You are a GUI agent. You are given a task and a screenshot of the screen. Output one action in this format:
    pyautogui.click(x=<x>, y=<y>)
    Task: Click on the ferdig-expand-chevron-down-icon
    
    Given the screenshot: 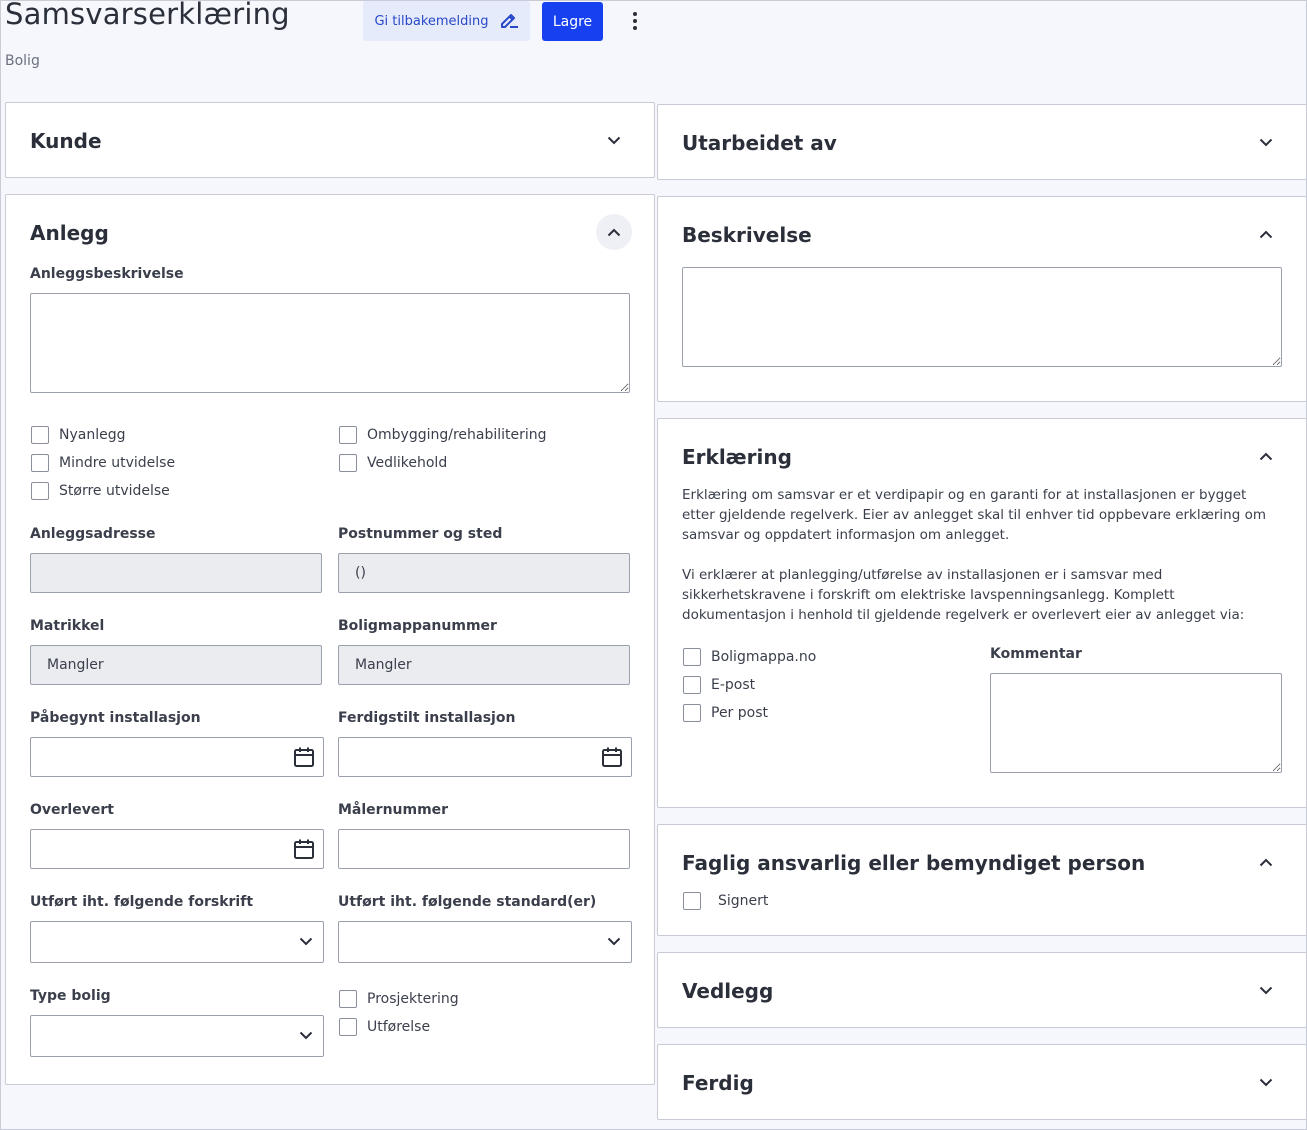 What is the action you would take?
    pyautogui.click(x=1266, y=1082)
    